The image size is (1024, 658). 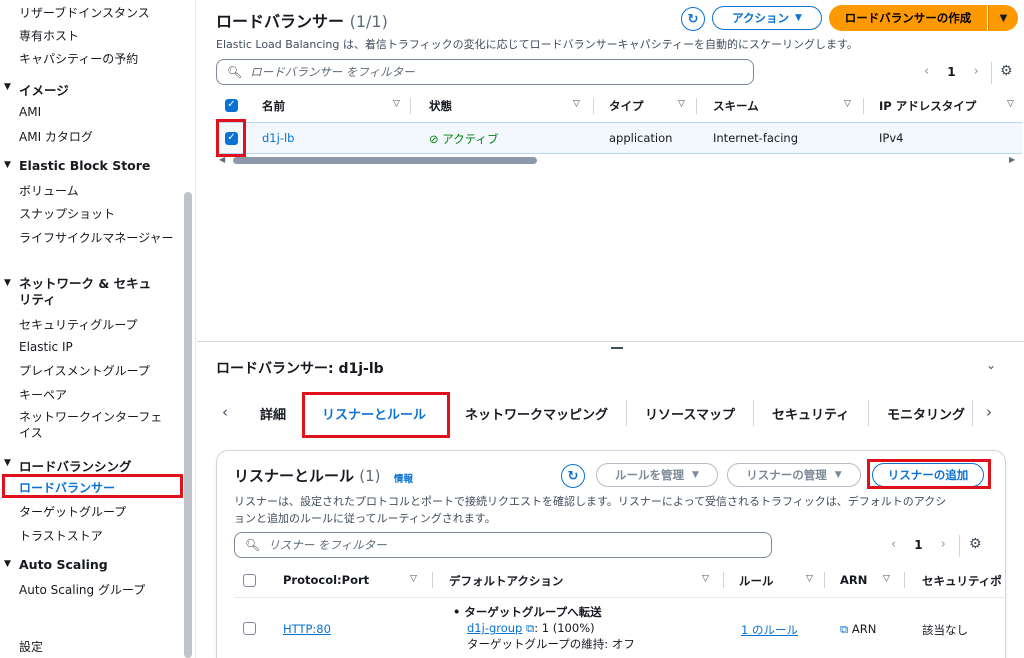 I want to click on sidebar-item-snapshots: スナップショット, so click(x=67, y=213).